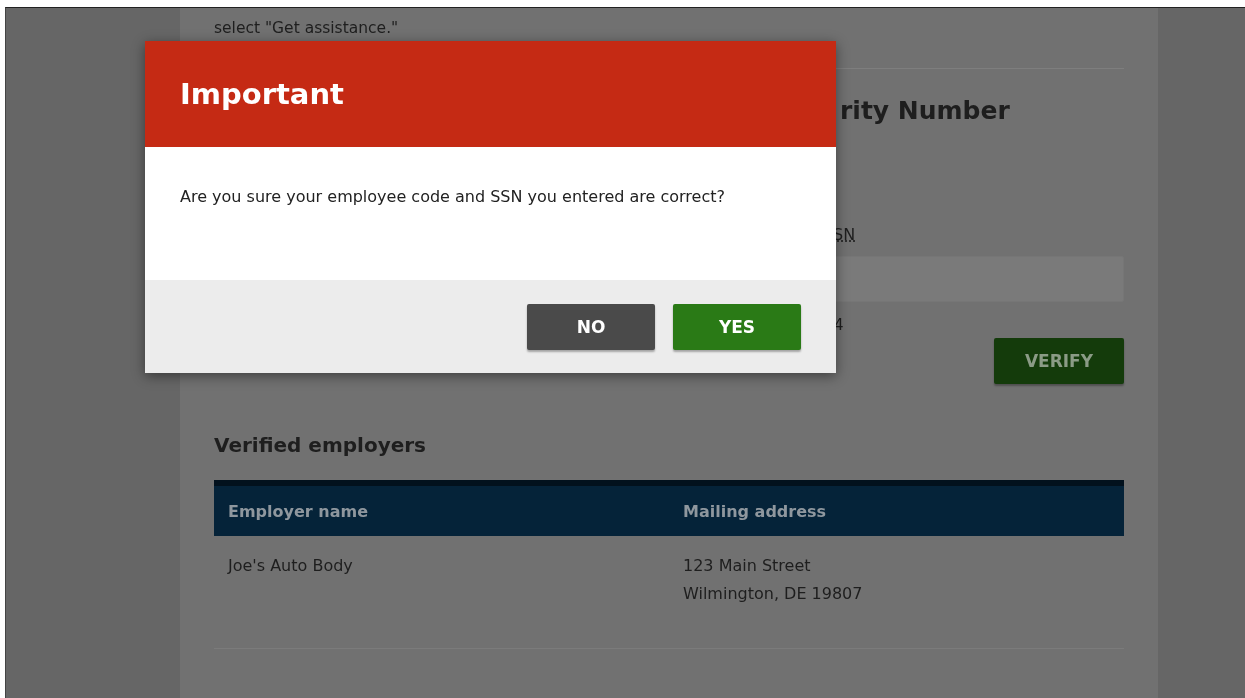 Image resolution: width=1245 pixels, height=698 pixels. Describe the element at coordinates (896, 584) in the screenshot. I see `table-cell: 123 Main Street Wilmington, DE 19807` at that location.